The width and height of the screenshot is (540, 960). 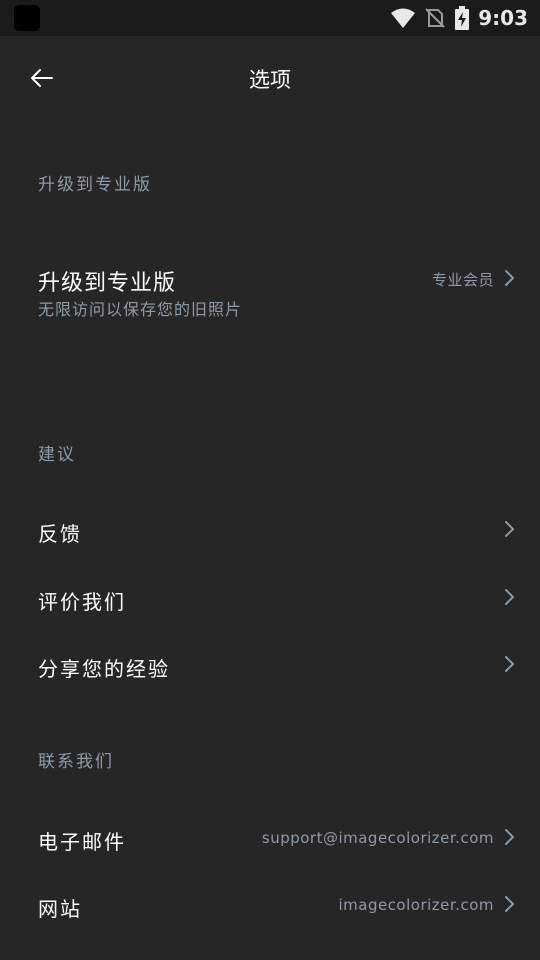 What do you see at coordinates (503, 18) in the screenshot?
I see `status-time: 9:03` at bounding box center [503, 18].